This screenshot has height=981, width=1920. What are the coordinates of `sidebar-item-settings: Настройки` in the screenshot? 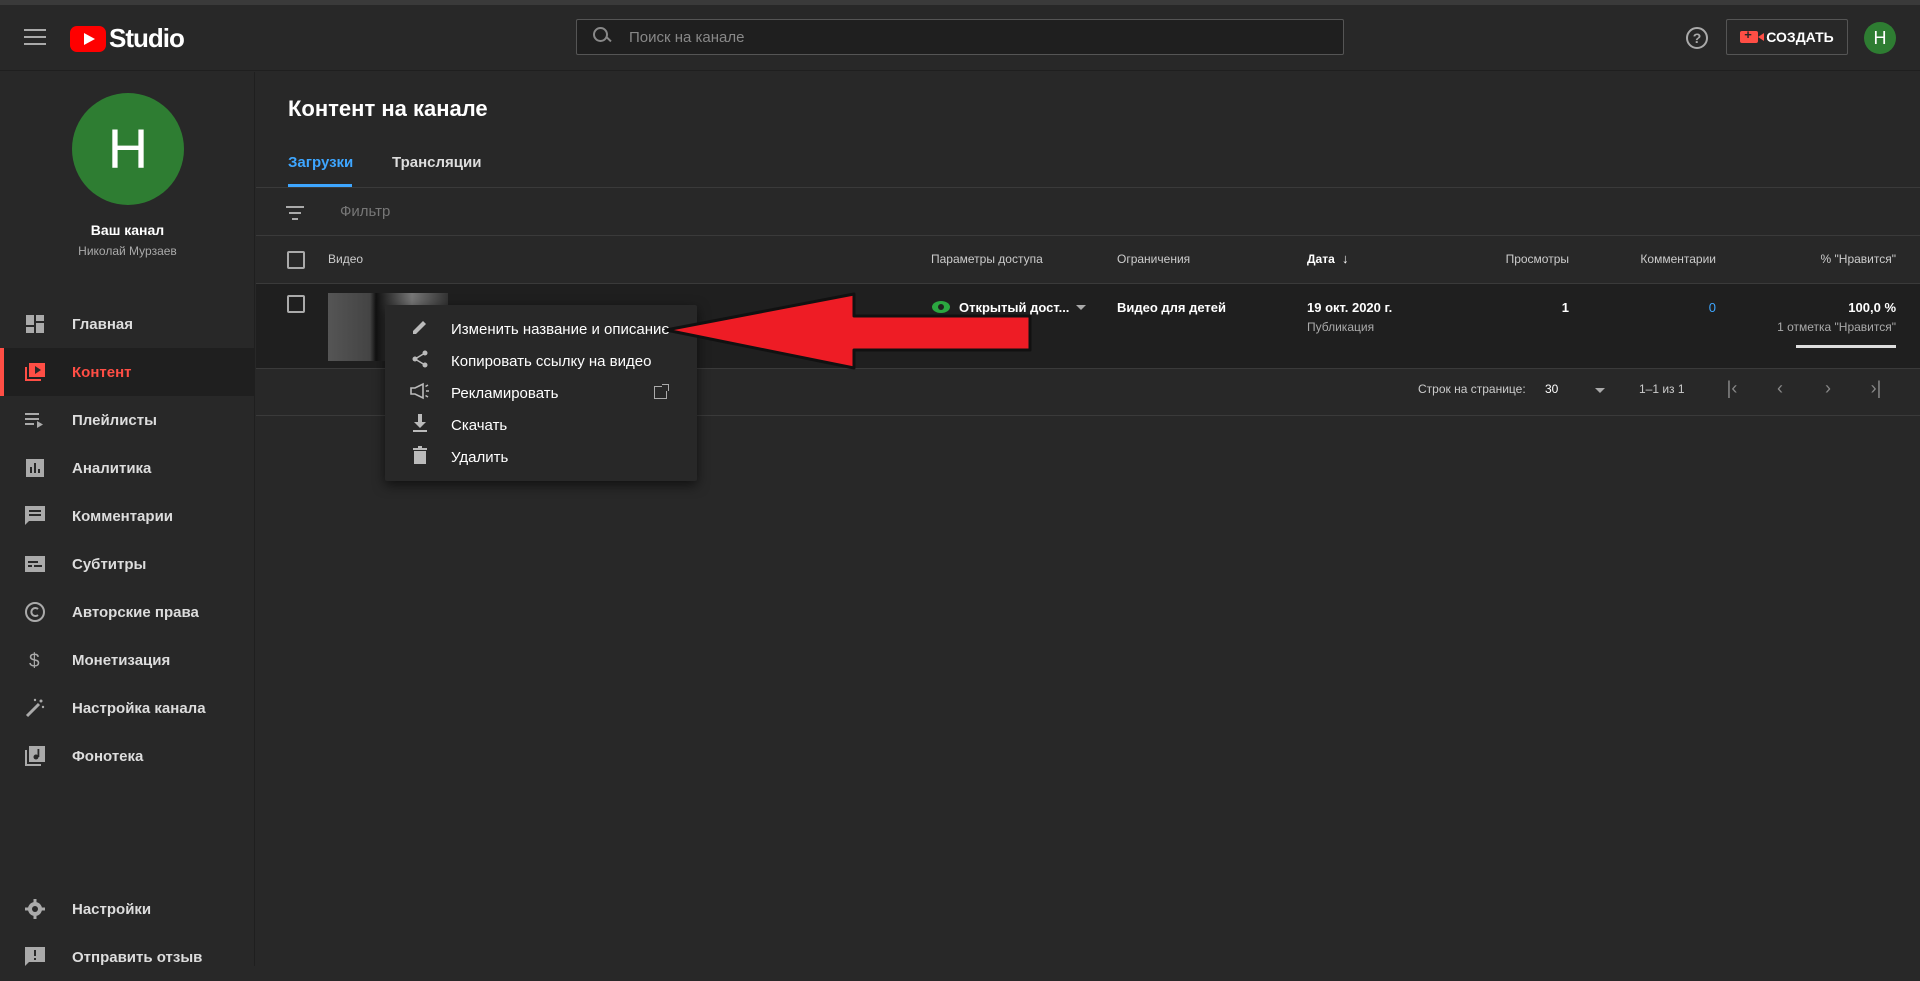 It's located at (127, 909).